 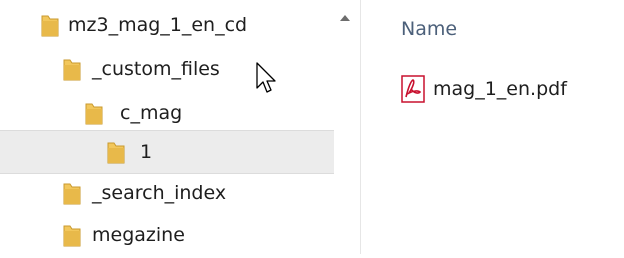 I want to click on pdf-icon, so click(x=413, y=89).